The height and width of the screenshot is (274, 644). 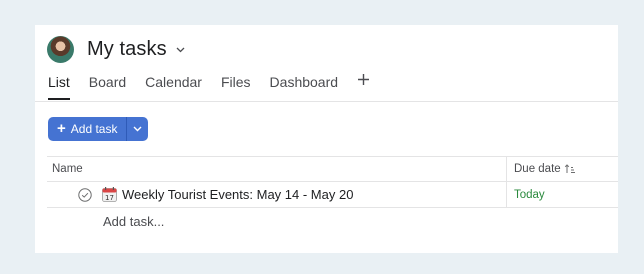 What do you see at coordinates (363, 80) in the screenshot?
I see `add-tab-plus-icon` at bounding box center [363, 80].